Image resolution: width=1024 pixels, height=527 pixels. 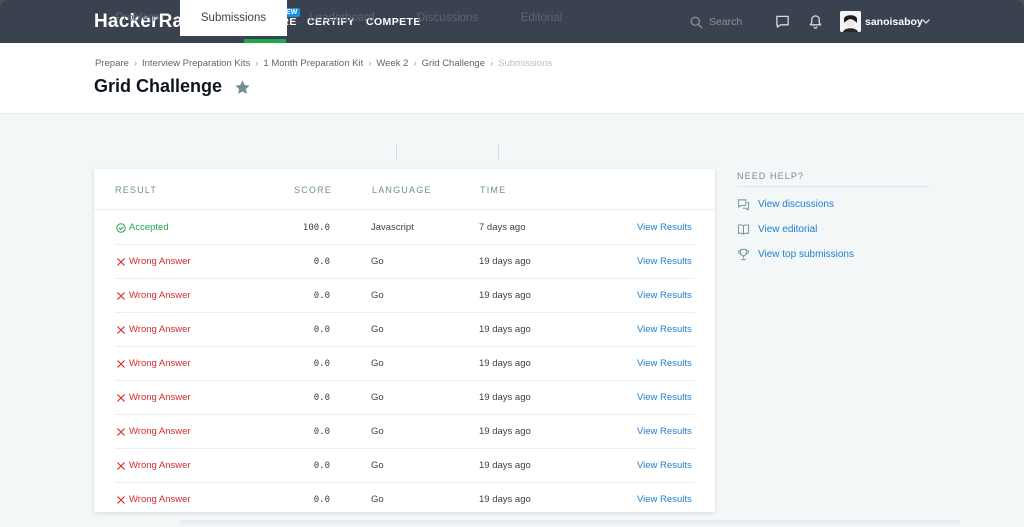 What do you see at coordinates (782, 21) in the screenshot?
I see `messages-icon` at bounding box center [782, 21].